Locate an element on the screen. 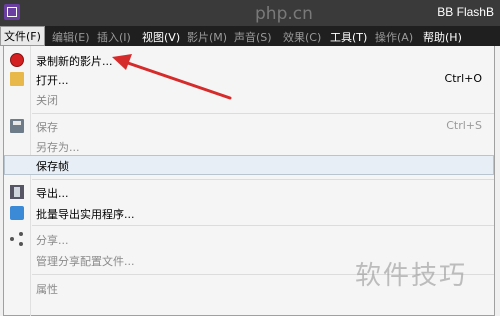  watermark-site: php.cn is located at coordinates (284, 14).